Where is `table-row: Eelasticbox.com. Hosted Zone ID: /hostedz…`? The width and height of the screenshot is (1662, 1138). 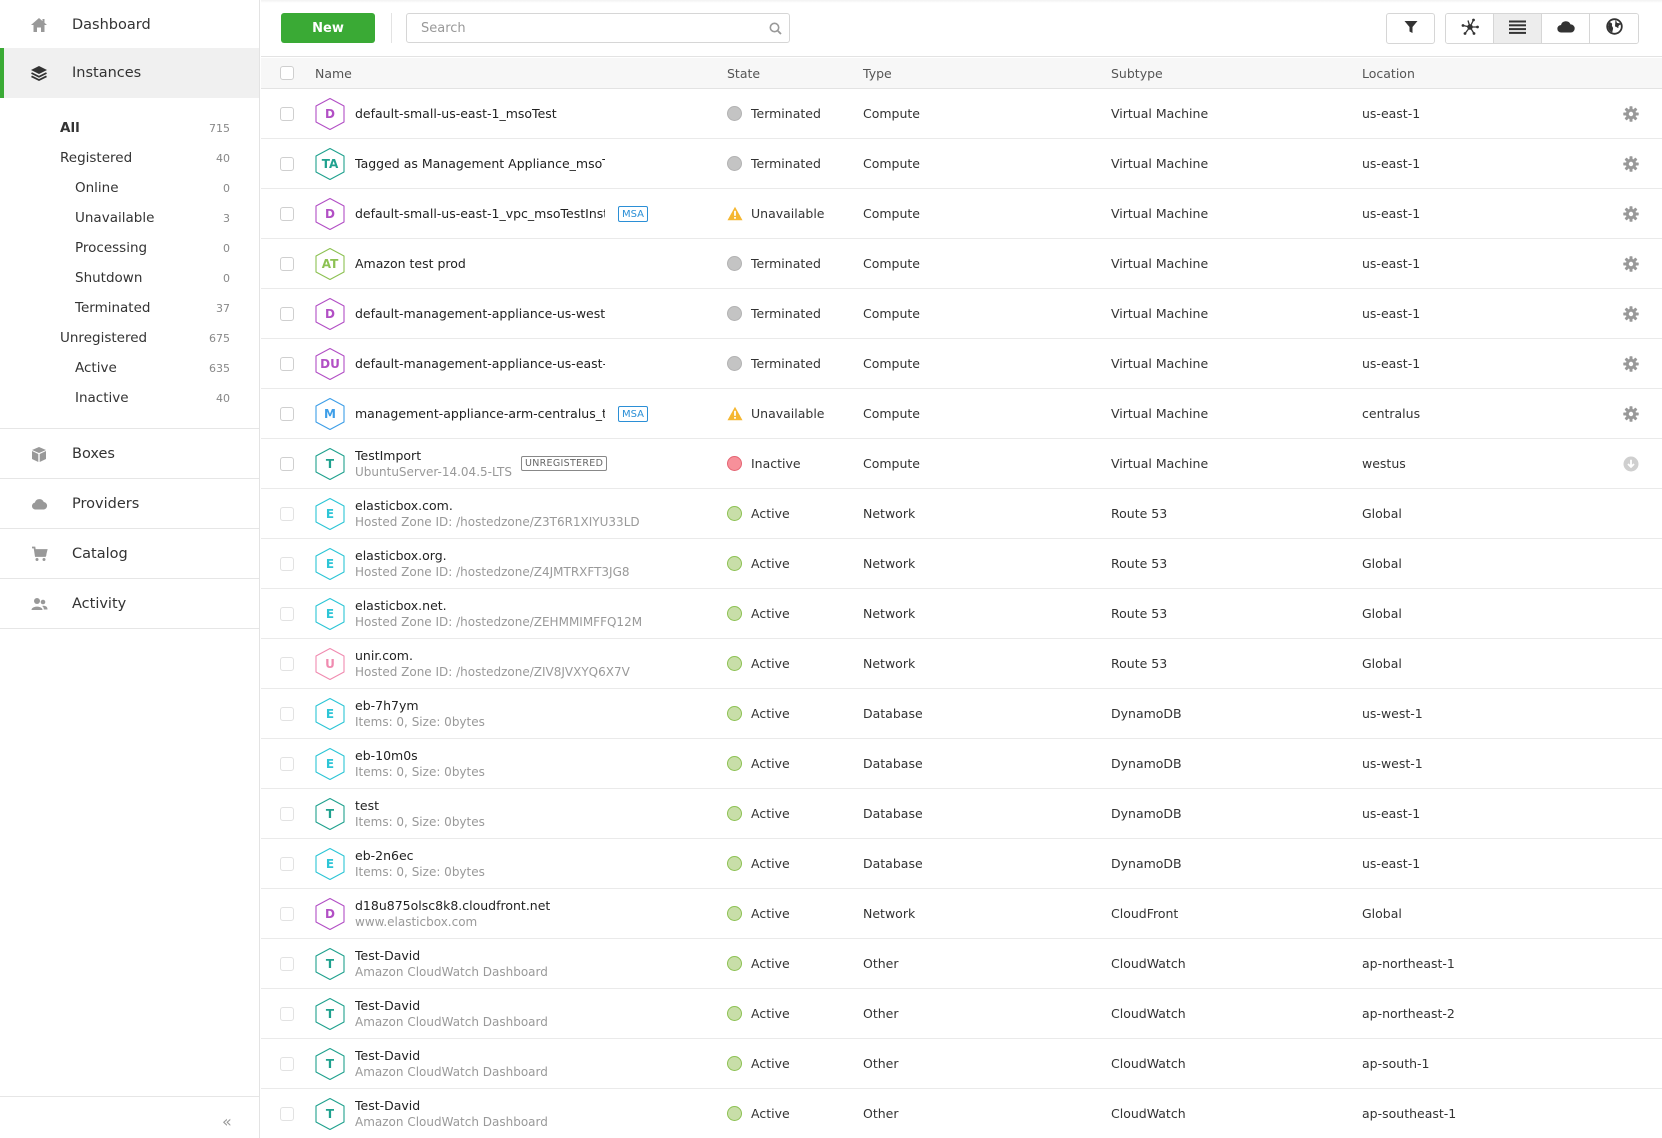 table-row: Eelasticbox.com. Hosted Zone ID: /hostedz… is located at coordinates (961, 514).